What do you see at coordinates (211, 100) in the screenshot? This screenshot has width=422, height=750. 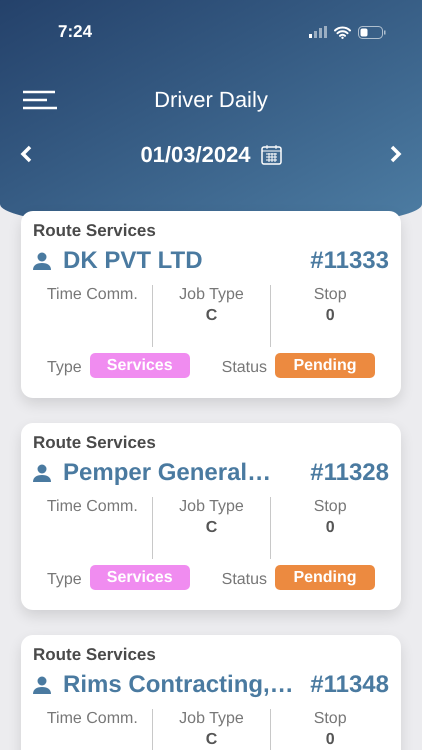 I see `screen-title: Driver Daily` at bounding box center [211, 100].